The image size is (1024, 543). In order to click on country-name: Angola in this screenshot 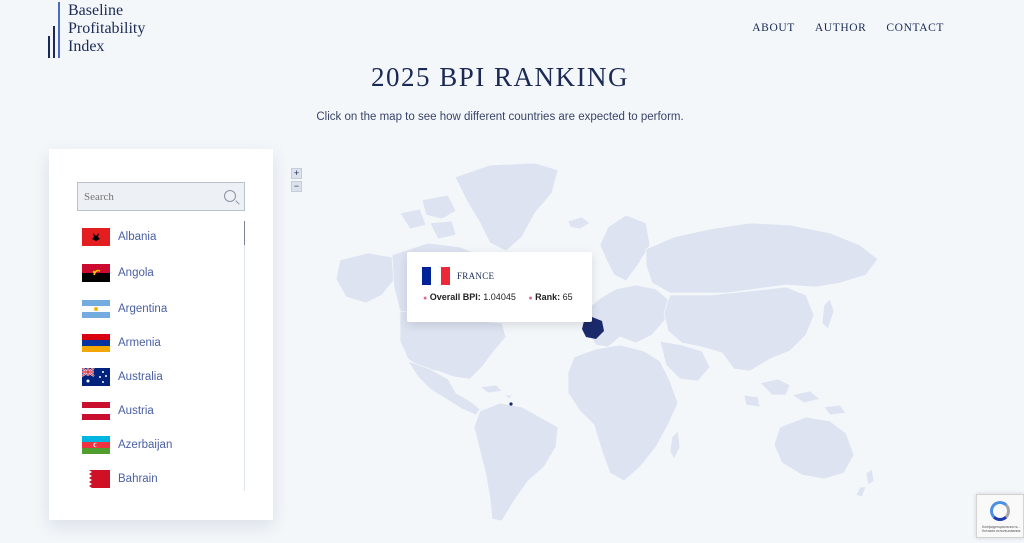, I will do `click(136, 273)`.